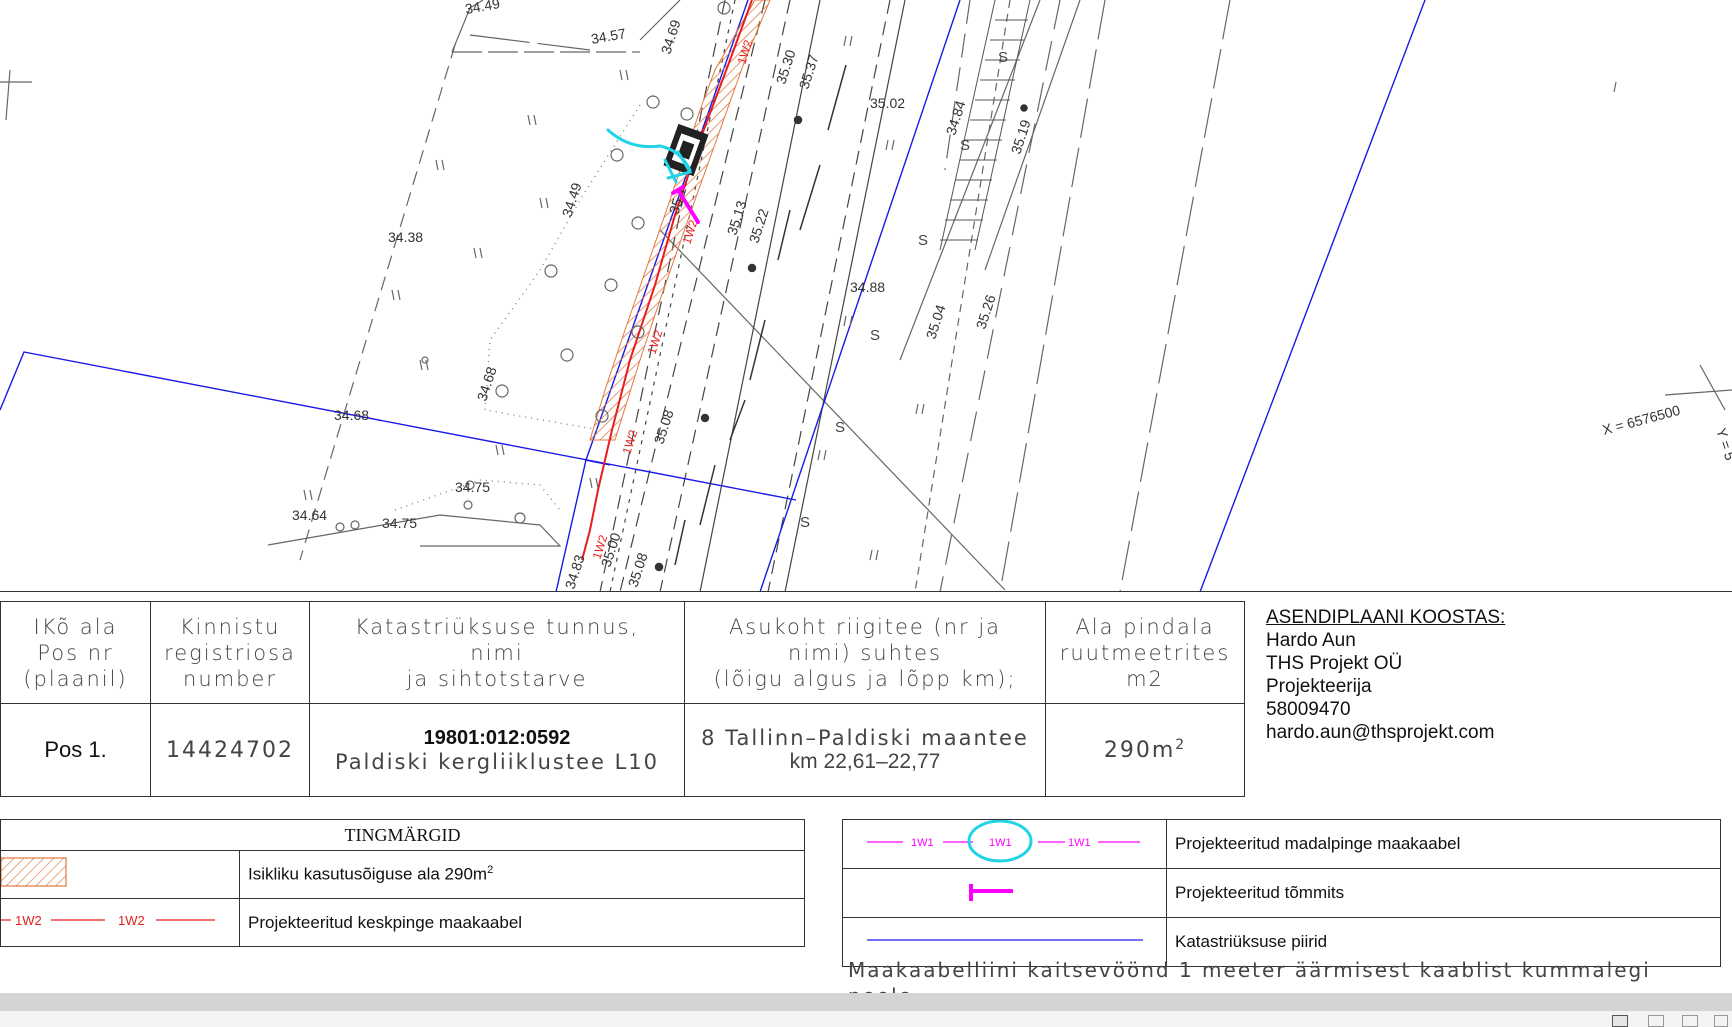  What do you see at coordinates (936, 321) in the screenshot?
I see `elevation: 35.04` at bounding box center [936, 321].